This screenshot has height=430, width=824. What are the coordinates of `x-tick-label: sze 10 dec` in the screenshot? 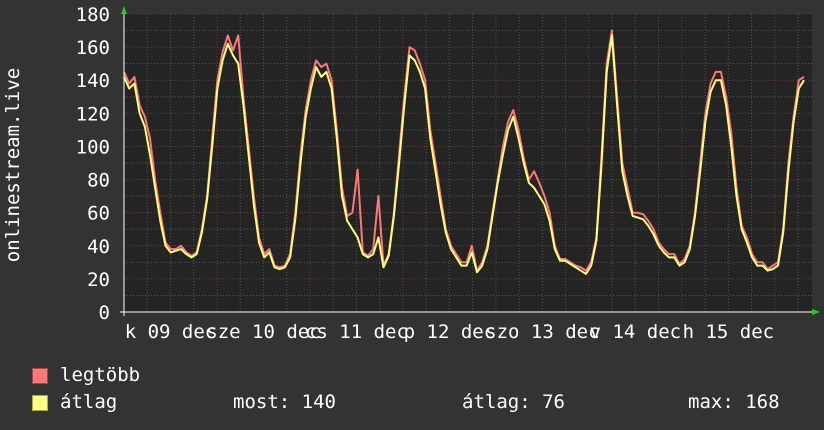 It's located at (263, 332).